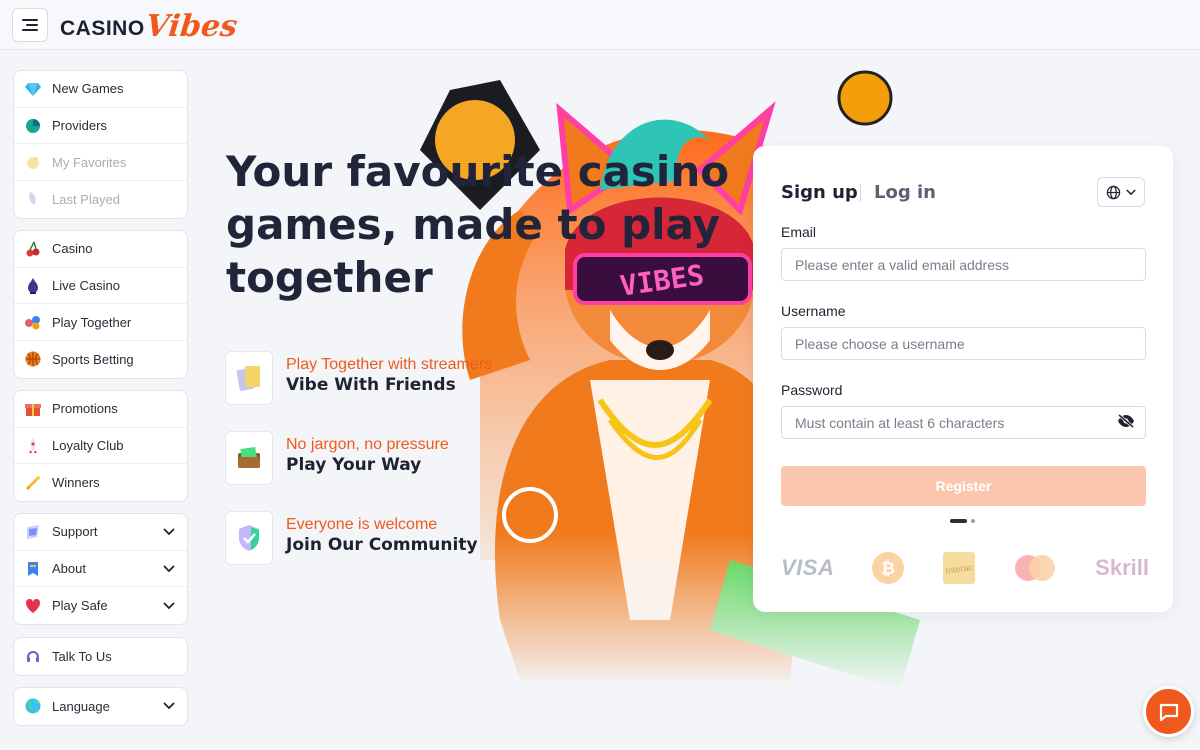  Describe the element at coordinates (100, 163) in the screenshot. I see `sidebar-item-my-favorites: My Favorites` at that location.